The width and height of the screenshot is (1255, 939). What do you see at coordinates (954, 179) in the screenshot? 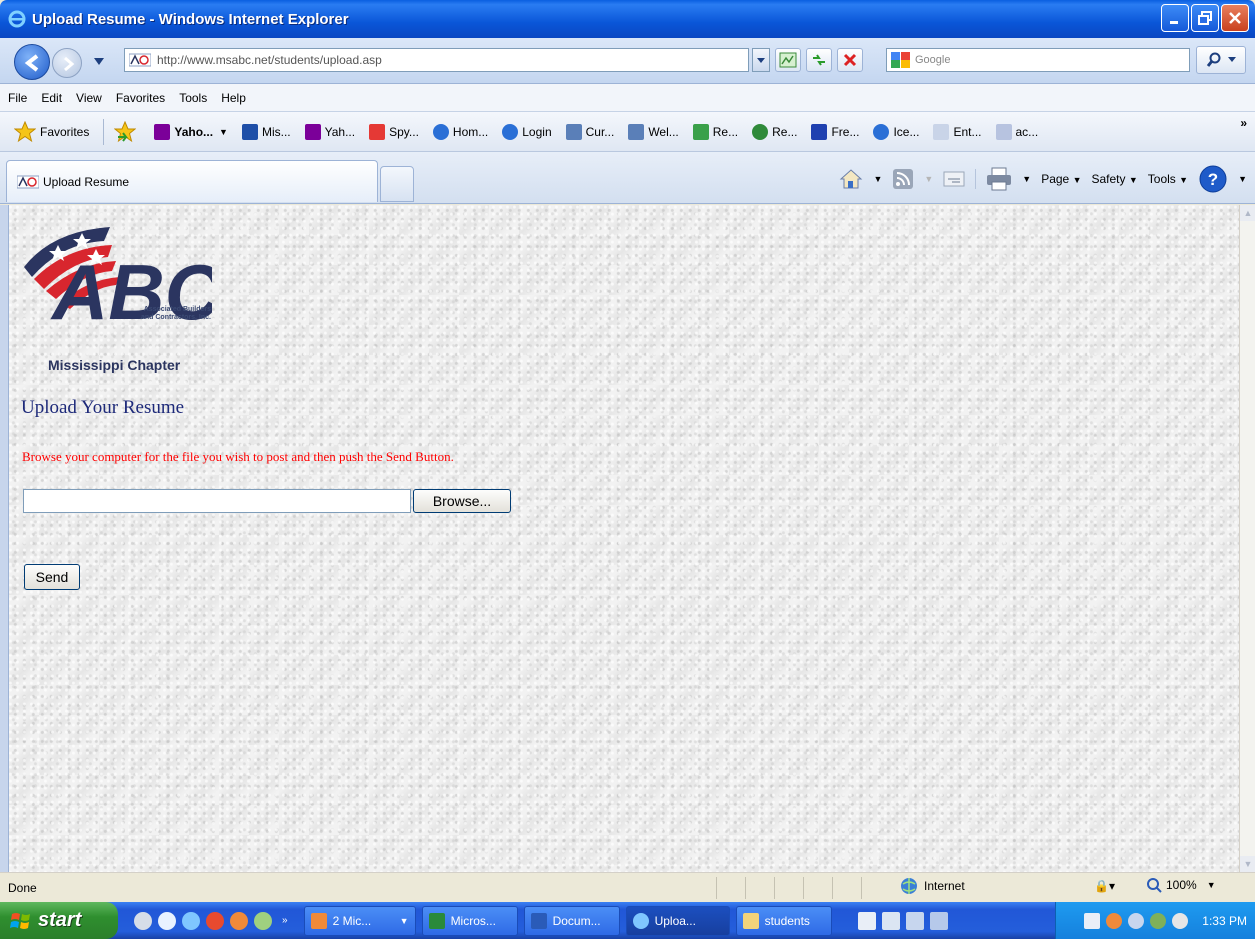
I see `read-mail-icon` at bounding box center [954, 179].